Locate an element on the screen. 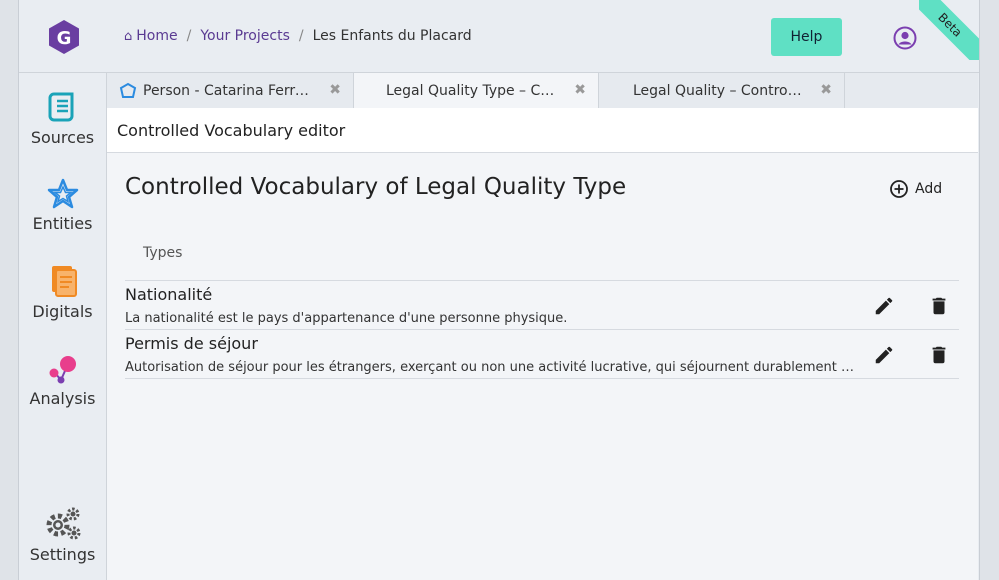 This screenshot has width=999, height=580. add-label: Add is located at coordinates (929, 189).